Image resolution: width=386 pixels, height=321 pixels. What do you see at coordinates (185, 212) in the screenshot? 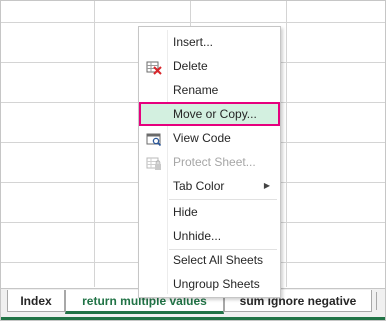
I see `menu-item-label: Hide` at bounding box center [185, 212].